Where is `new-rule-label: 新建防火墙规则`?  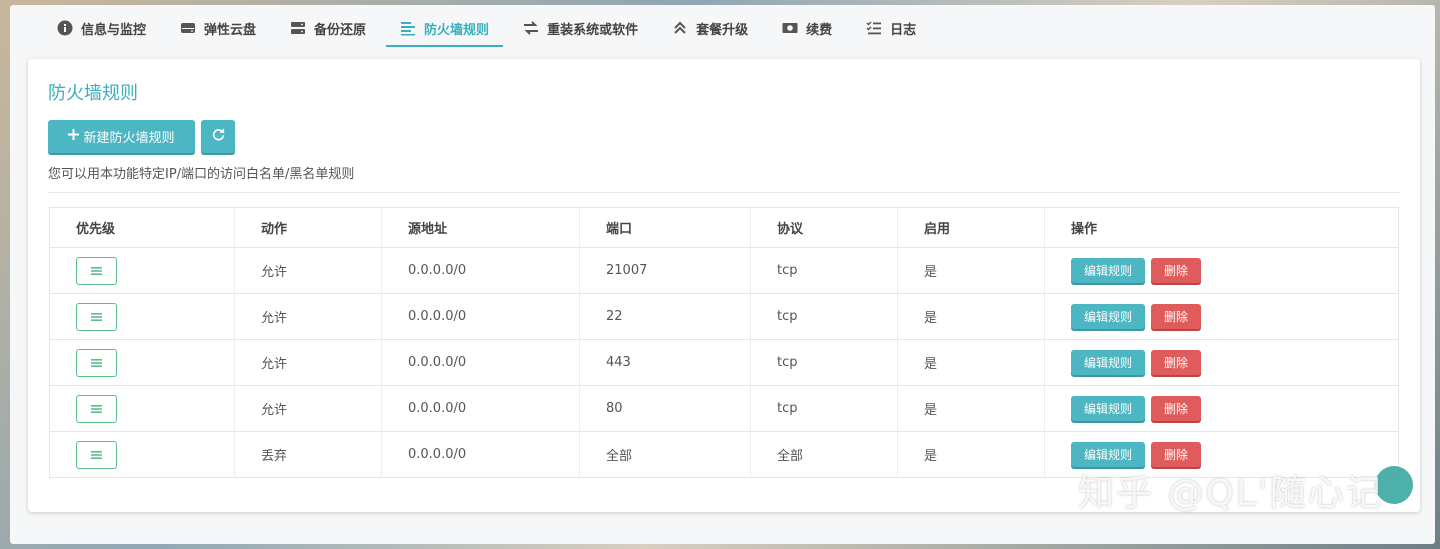 new-rule-label: 新建防火墙规则 is located at coordinates (129, 138).